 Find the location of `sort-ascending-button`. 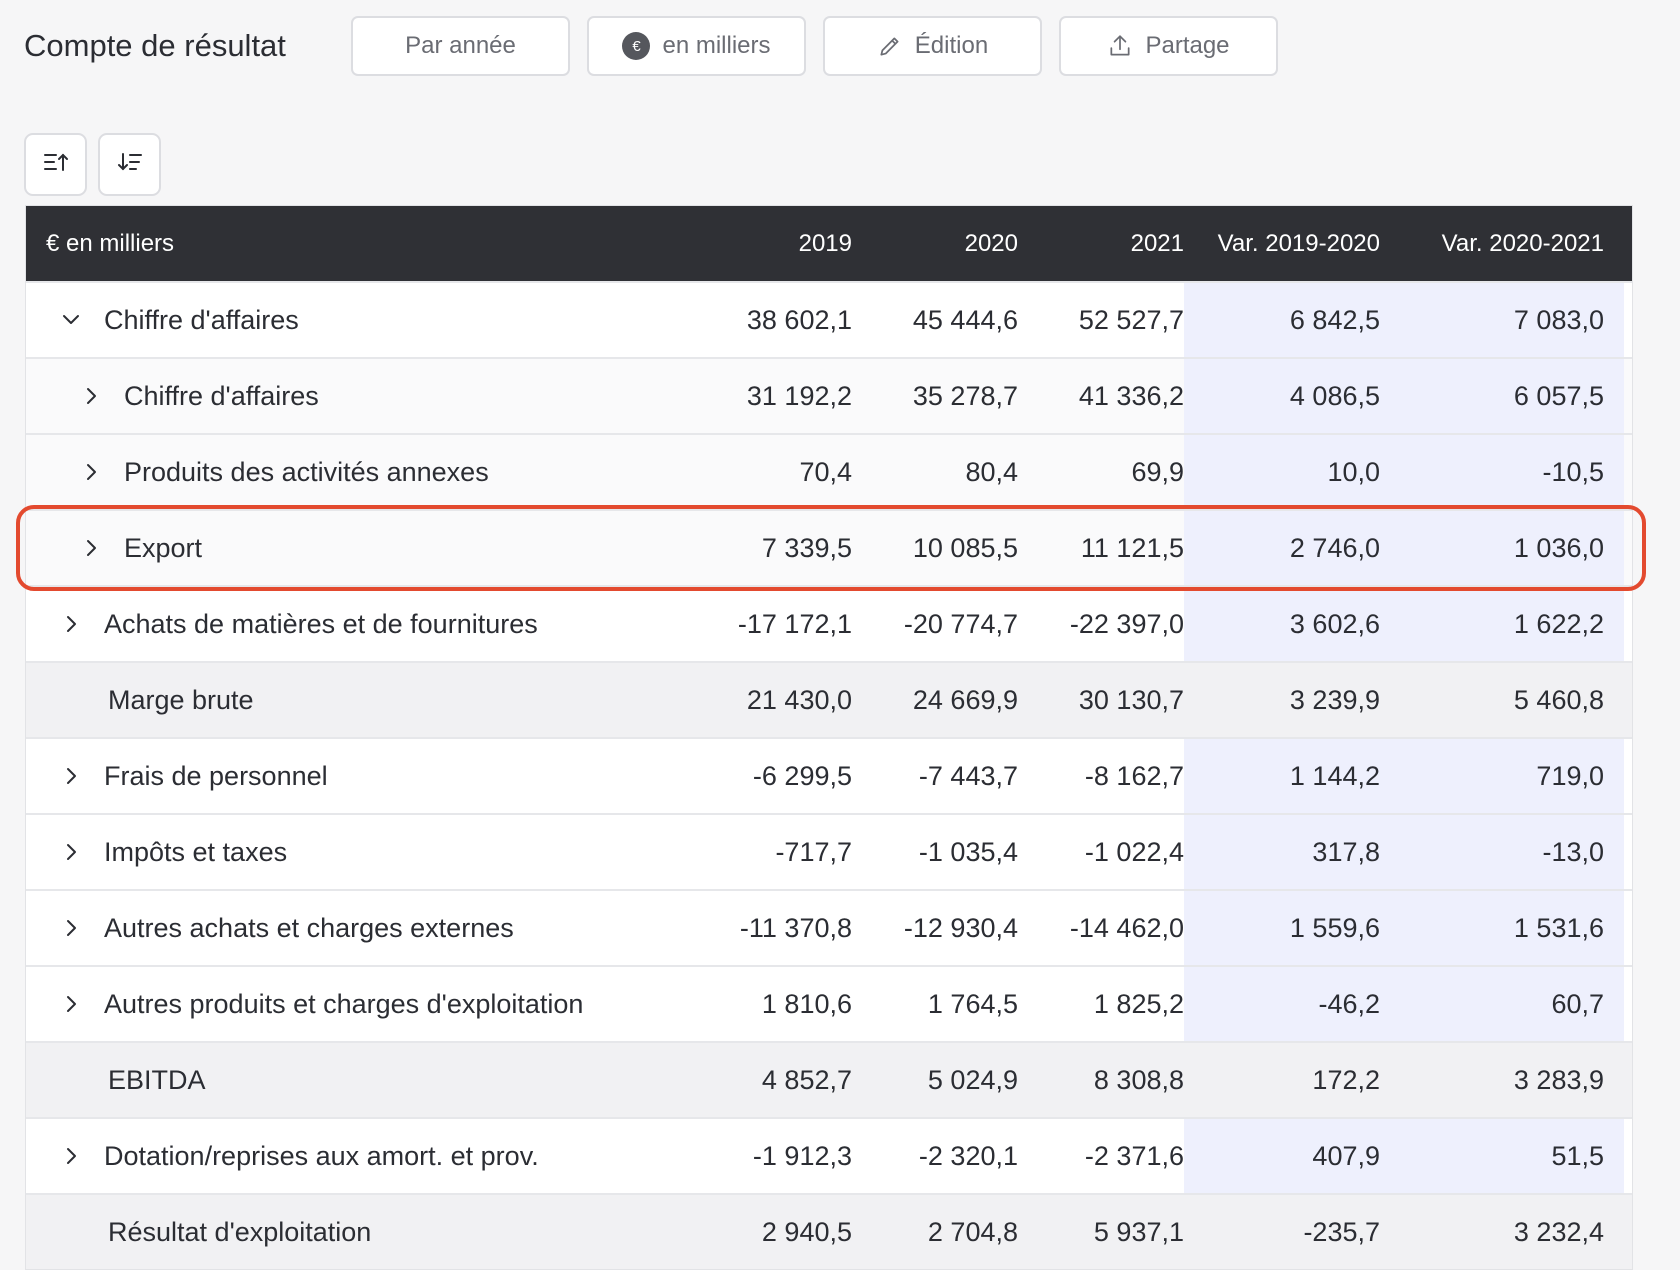

sort-ascending-button is located at coordinates (55, 164).